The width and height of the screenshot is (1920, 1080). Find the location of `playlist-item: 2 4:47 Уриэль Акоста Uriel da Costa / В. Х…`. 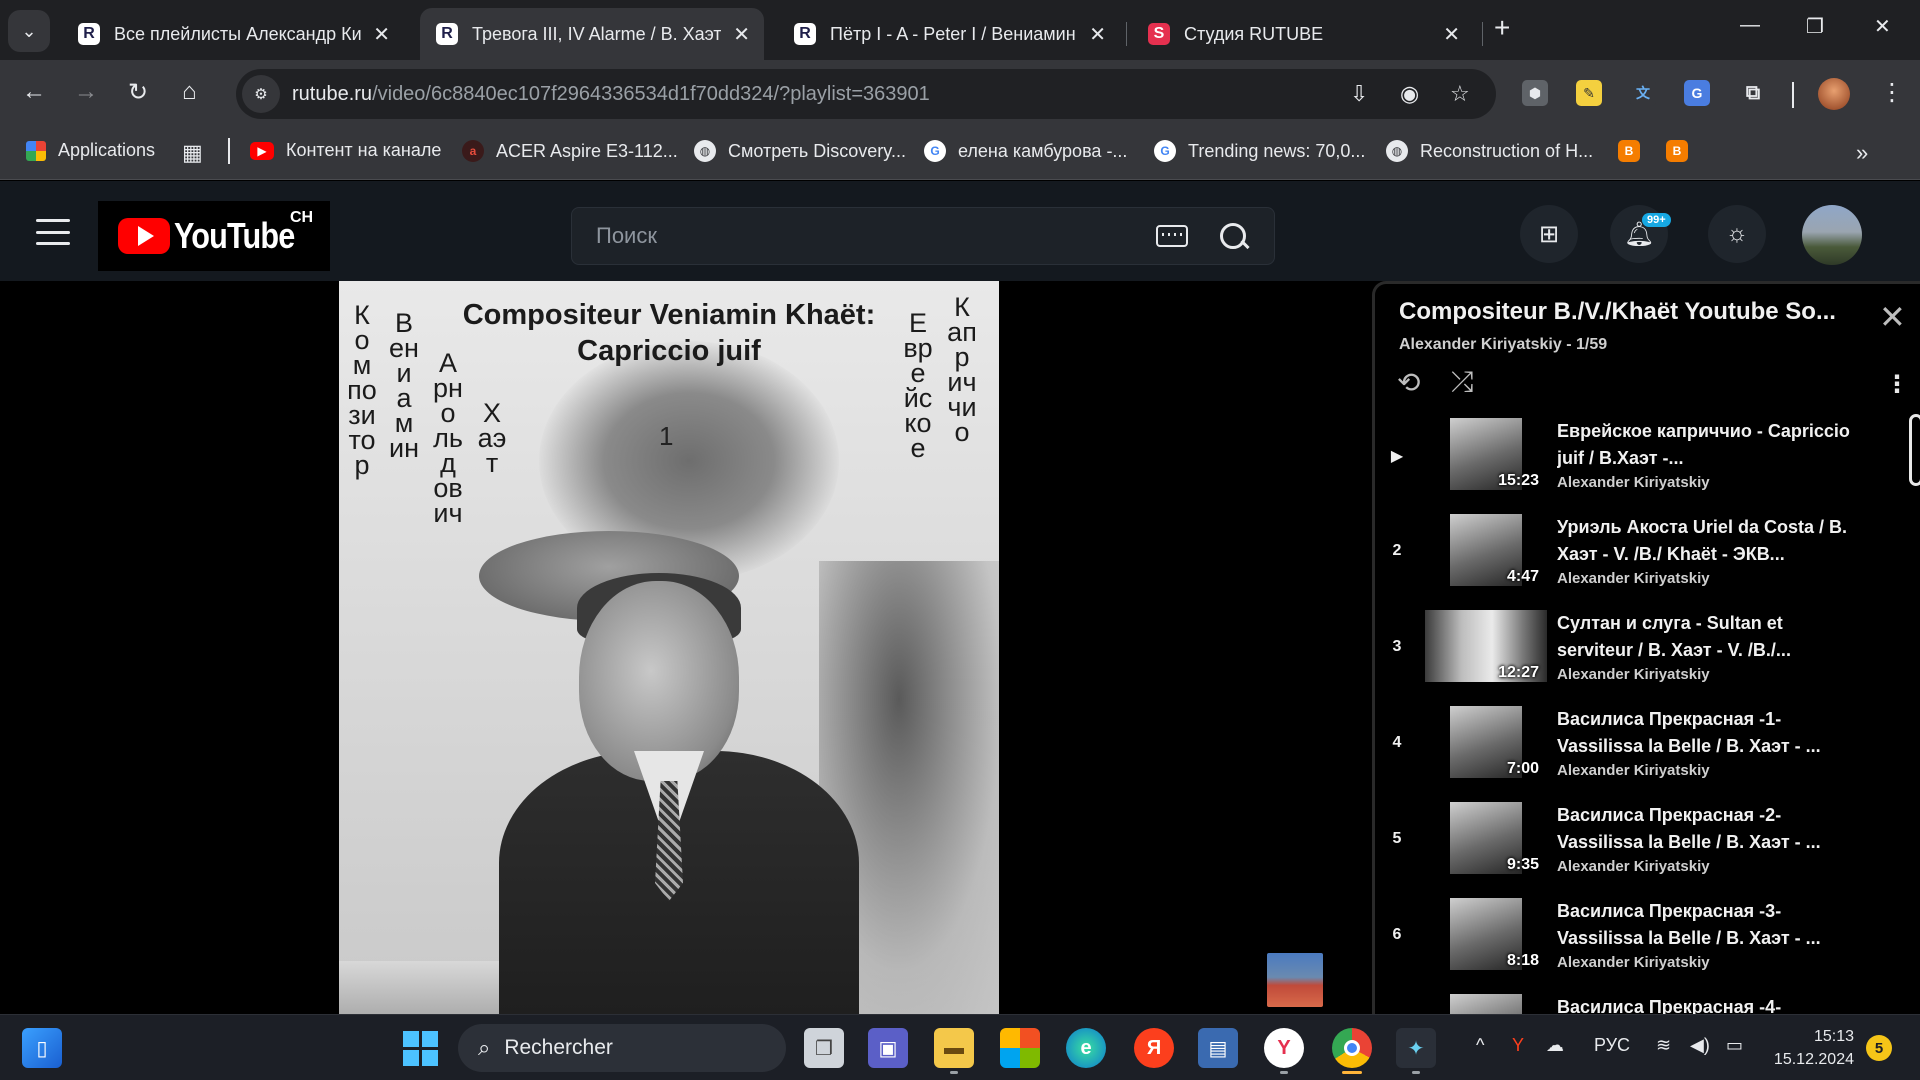

playlist-item: 2 4:47 Уриэль Акоста Uriel da Costa / В. Х… is located at coordinates (1640, 554).